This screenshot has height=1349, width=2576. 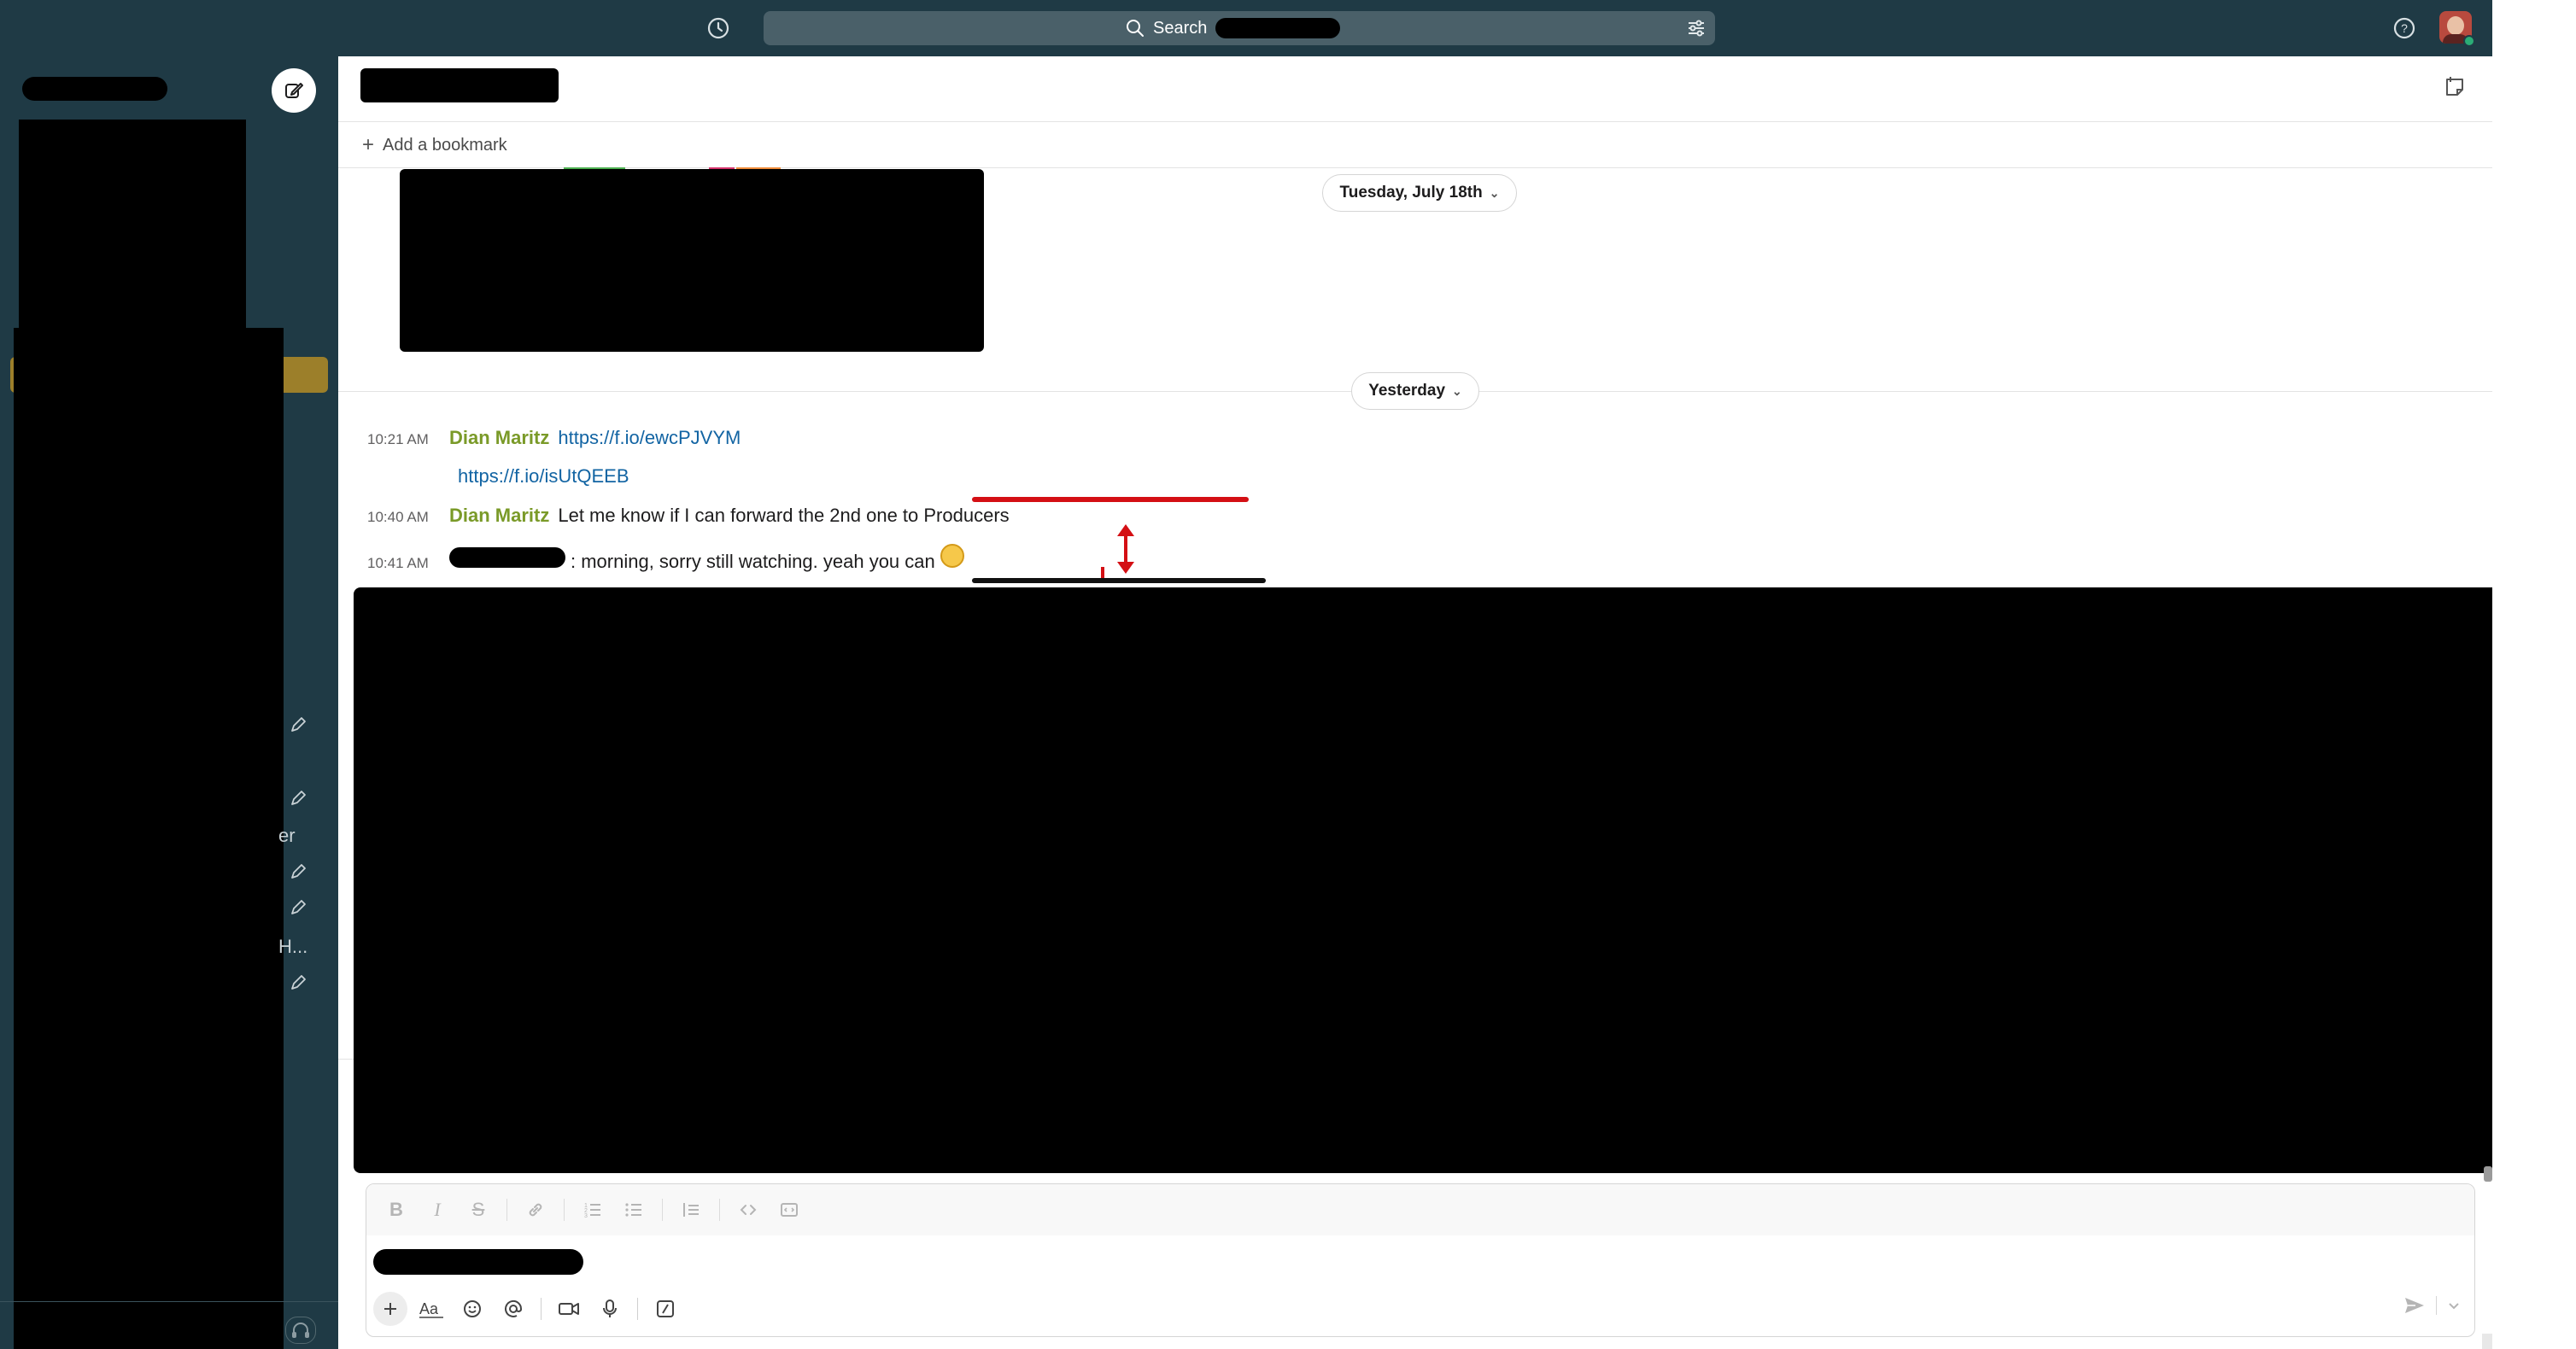 I want to click on emoji-icon, so click(x=472, y=1309).